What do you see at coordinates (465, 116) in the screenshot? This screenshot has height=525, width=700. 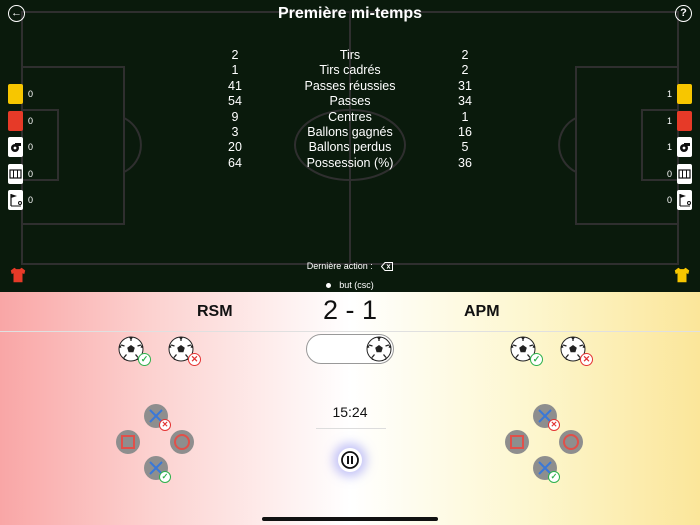 I see `stat-away-value: 1` at bounding box center [465, 116].